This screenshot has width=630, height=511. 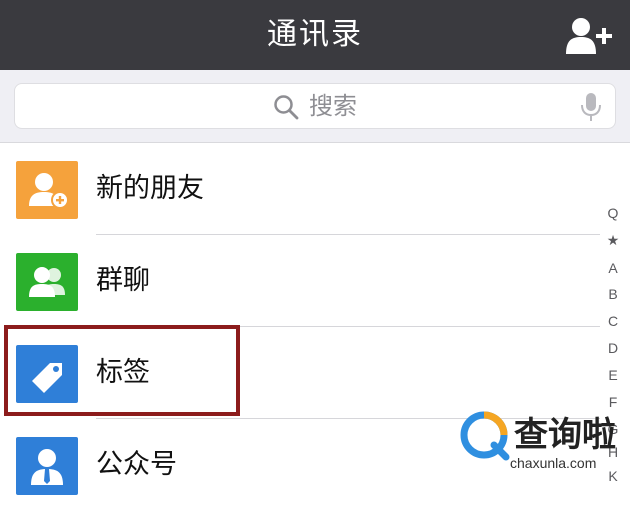 What do you see at coordinates (136, 464) in the screenshot?
I see `list-item-label: 公众号` at bounding box center [136, 464].